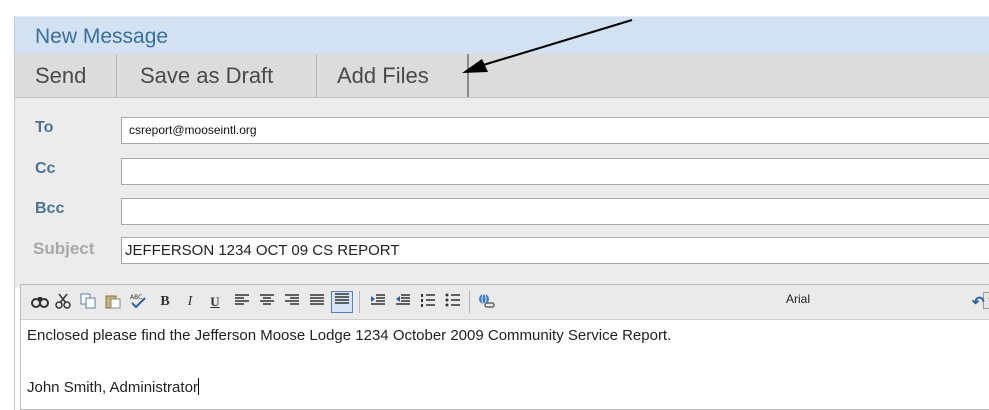  Describe the element at coordinates (502, 35) in the screenshot. I see `title-bar: New Message` at that location.